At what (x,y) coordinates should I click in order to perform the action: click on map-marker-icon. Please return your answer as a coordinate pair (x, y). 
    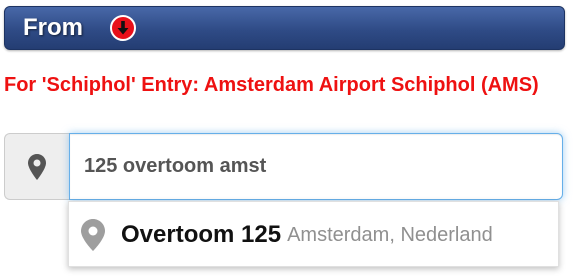
    Looking at the image, I should click on (36, 166).